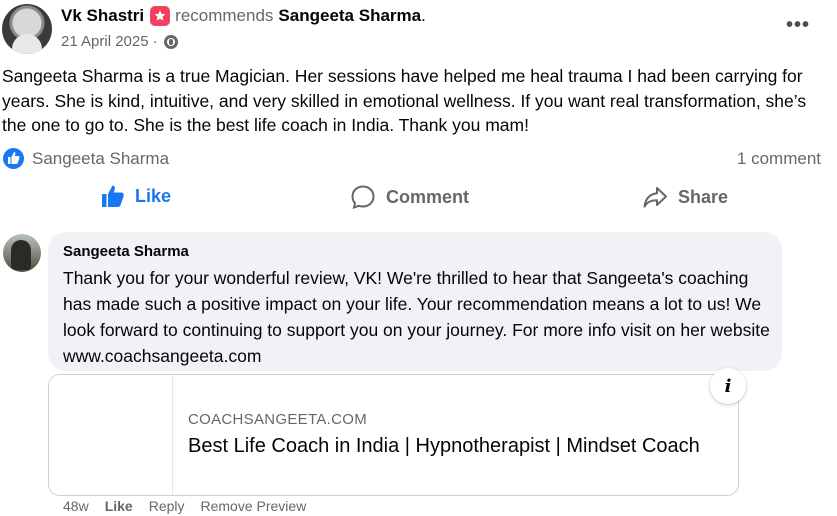 The width and height of the screenshot is (837, 516). Describe the element at coordinates (655, 197) in the screenshot. I see `share-icon` at that location.